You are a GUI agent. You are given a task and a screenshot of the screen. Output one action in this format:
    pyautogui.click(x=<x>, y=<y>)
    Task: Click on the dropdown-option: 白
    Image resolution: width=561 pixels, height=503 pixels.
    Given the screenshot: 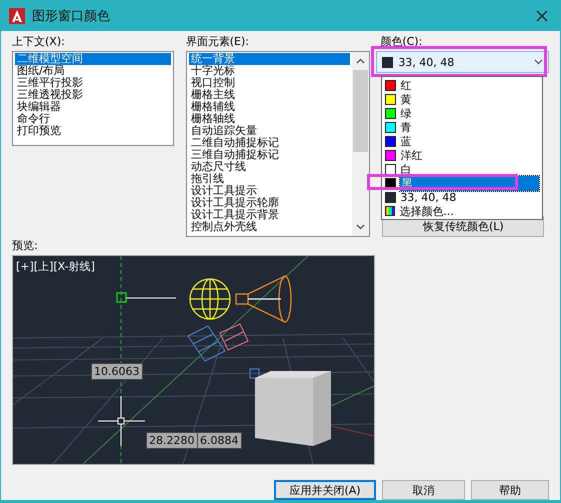 What is the action you would take?
    pyautogui.click(x=462, y=169)
    